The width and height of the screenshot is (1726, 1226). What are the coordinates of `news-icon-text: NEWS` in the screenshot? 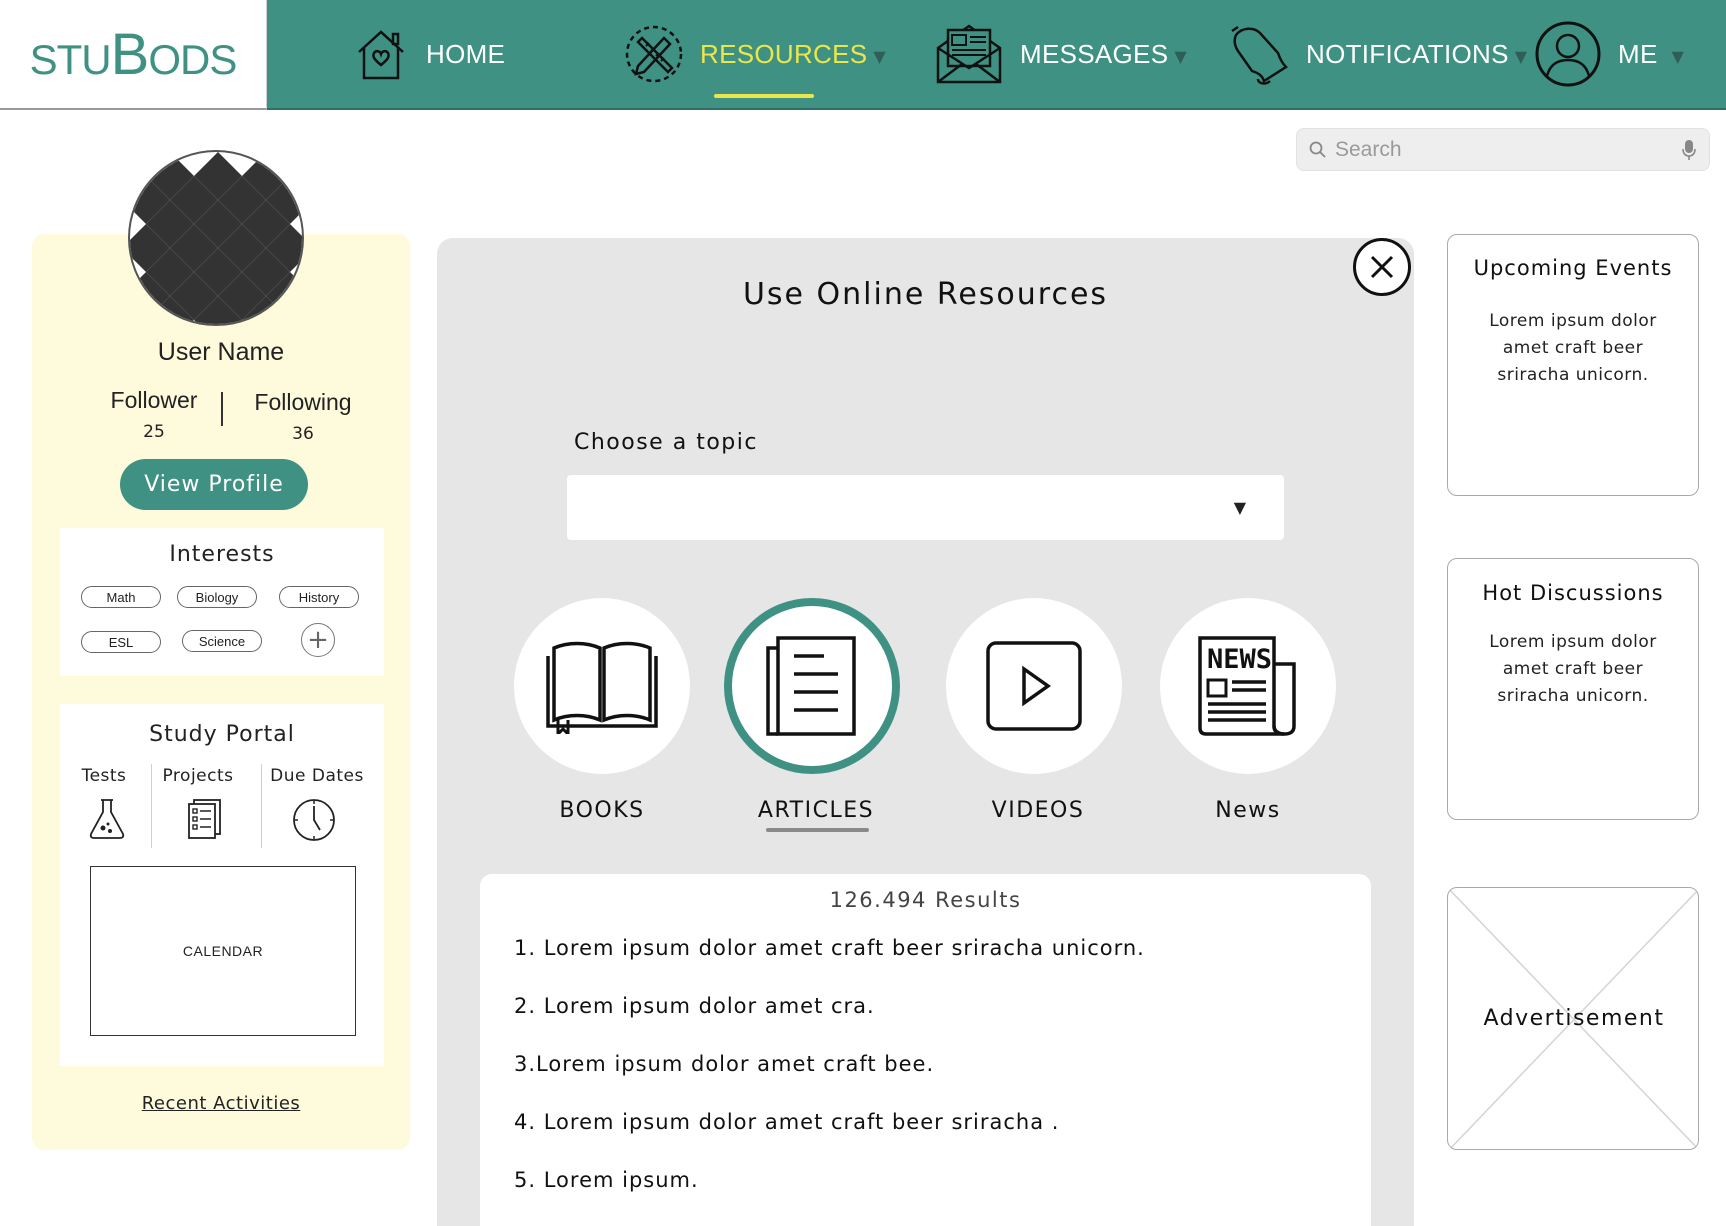 It's located at (1239, 659).